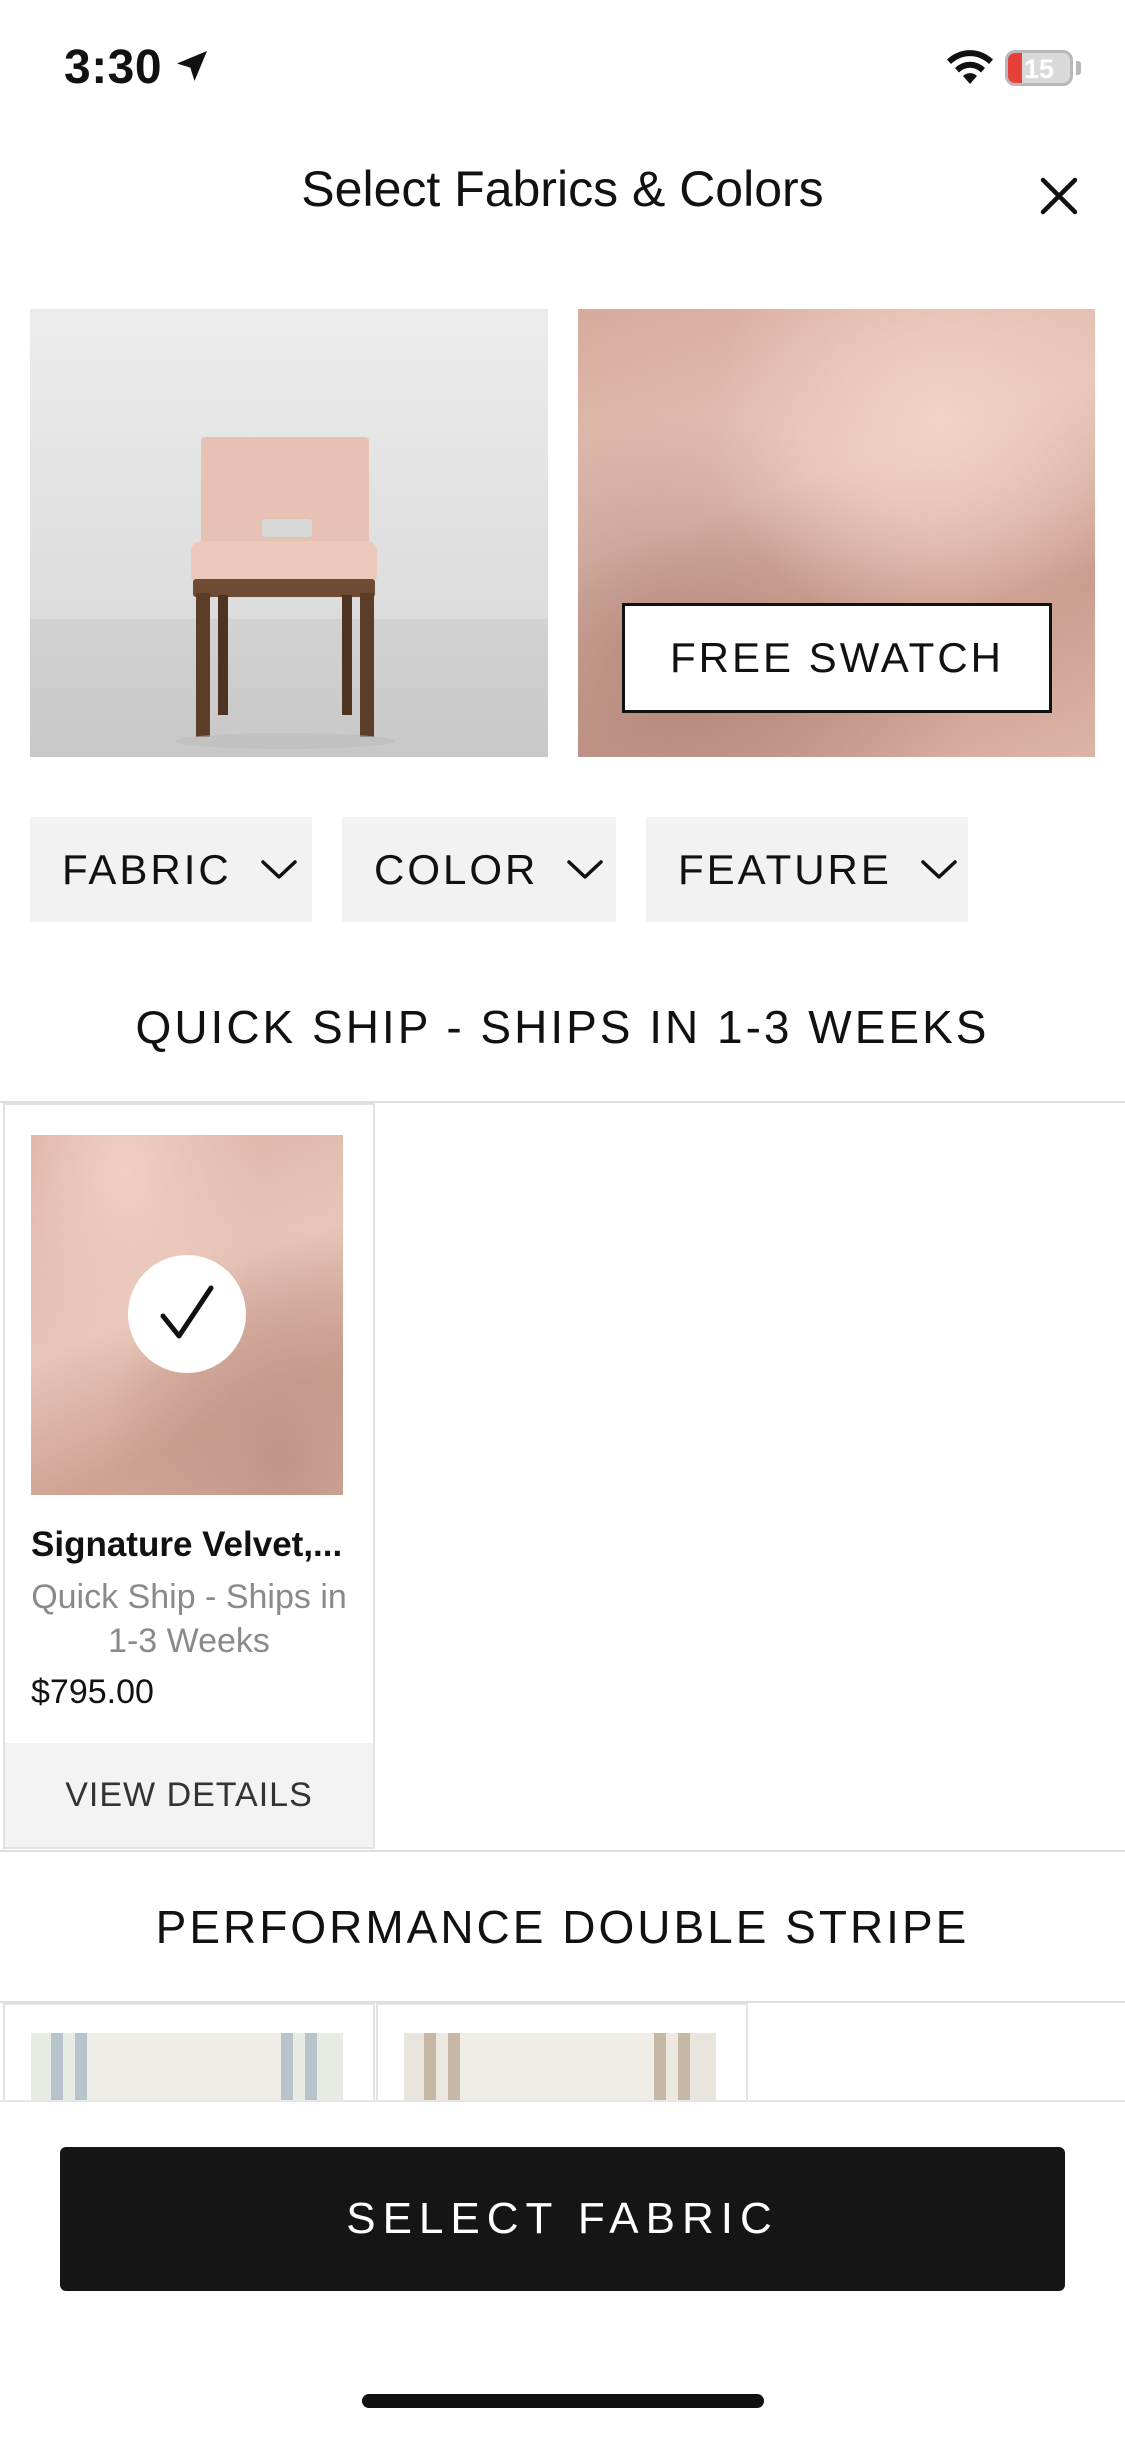 This screenshot has height=2438, width=1125. What do you see at coordinates (192, 66) in the screenshot?
I see `location-arrow-icon` at bounding box center [192, 66].